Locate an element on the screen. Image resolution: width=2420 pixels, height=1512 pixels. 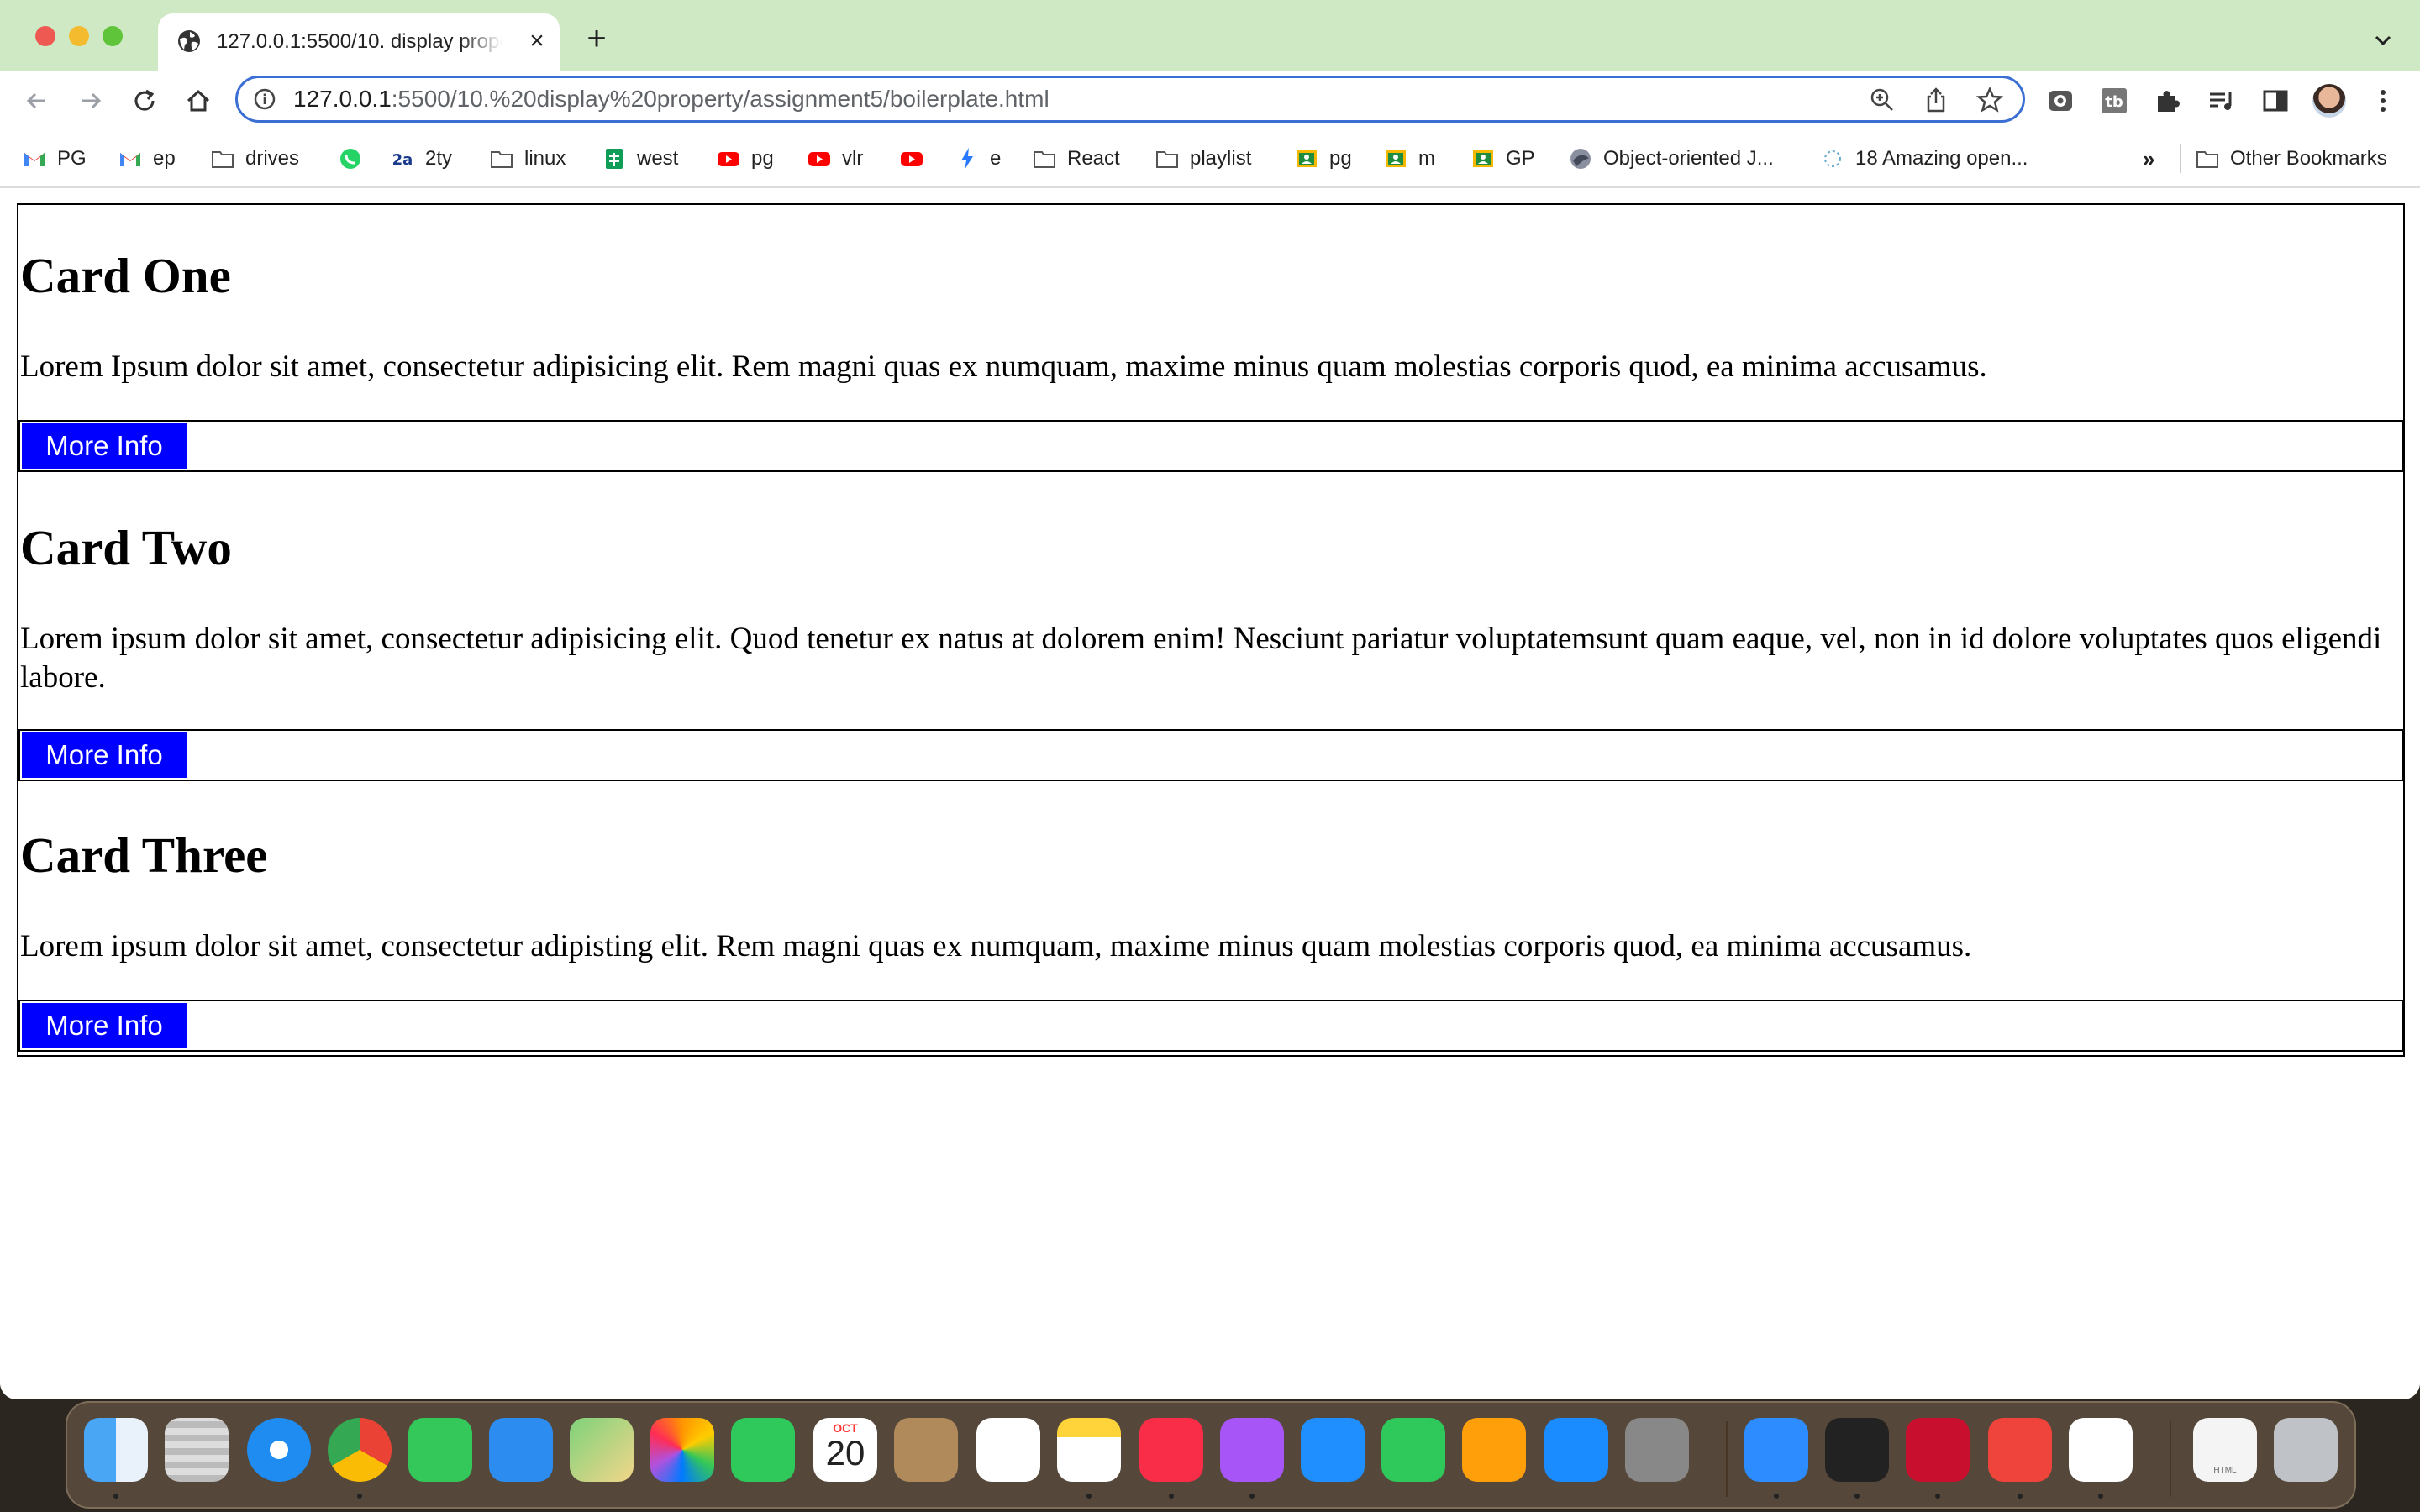
card-title: Card Three is located at coordinates (144, 855).